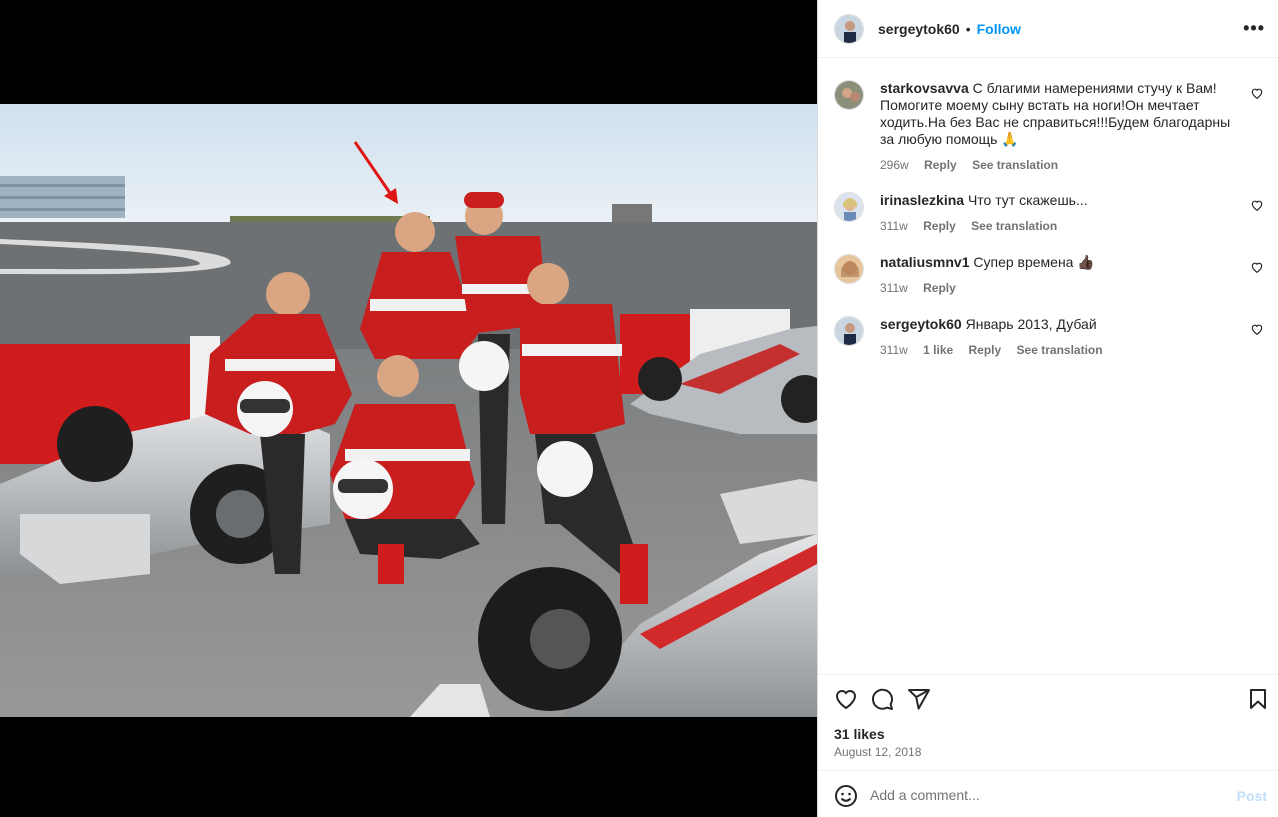 The height and width of the screenshot is (817, 1278). I want to click on post-date: August 12, 2018, so click(877, 752).